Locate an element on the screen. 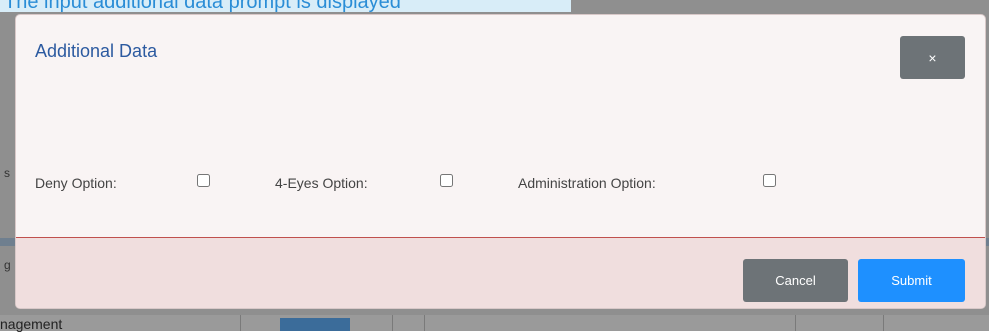  four-eyes-option-checkbox is located at coordinates (446, 180).